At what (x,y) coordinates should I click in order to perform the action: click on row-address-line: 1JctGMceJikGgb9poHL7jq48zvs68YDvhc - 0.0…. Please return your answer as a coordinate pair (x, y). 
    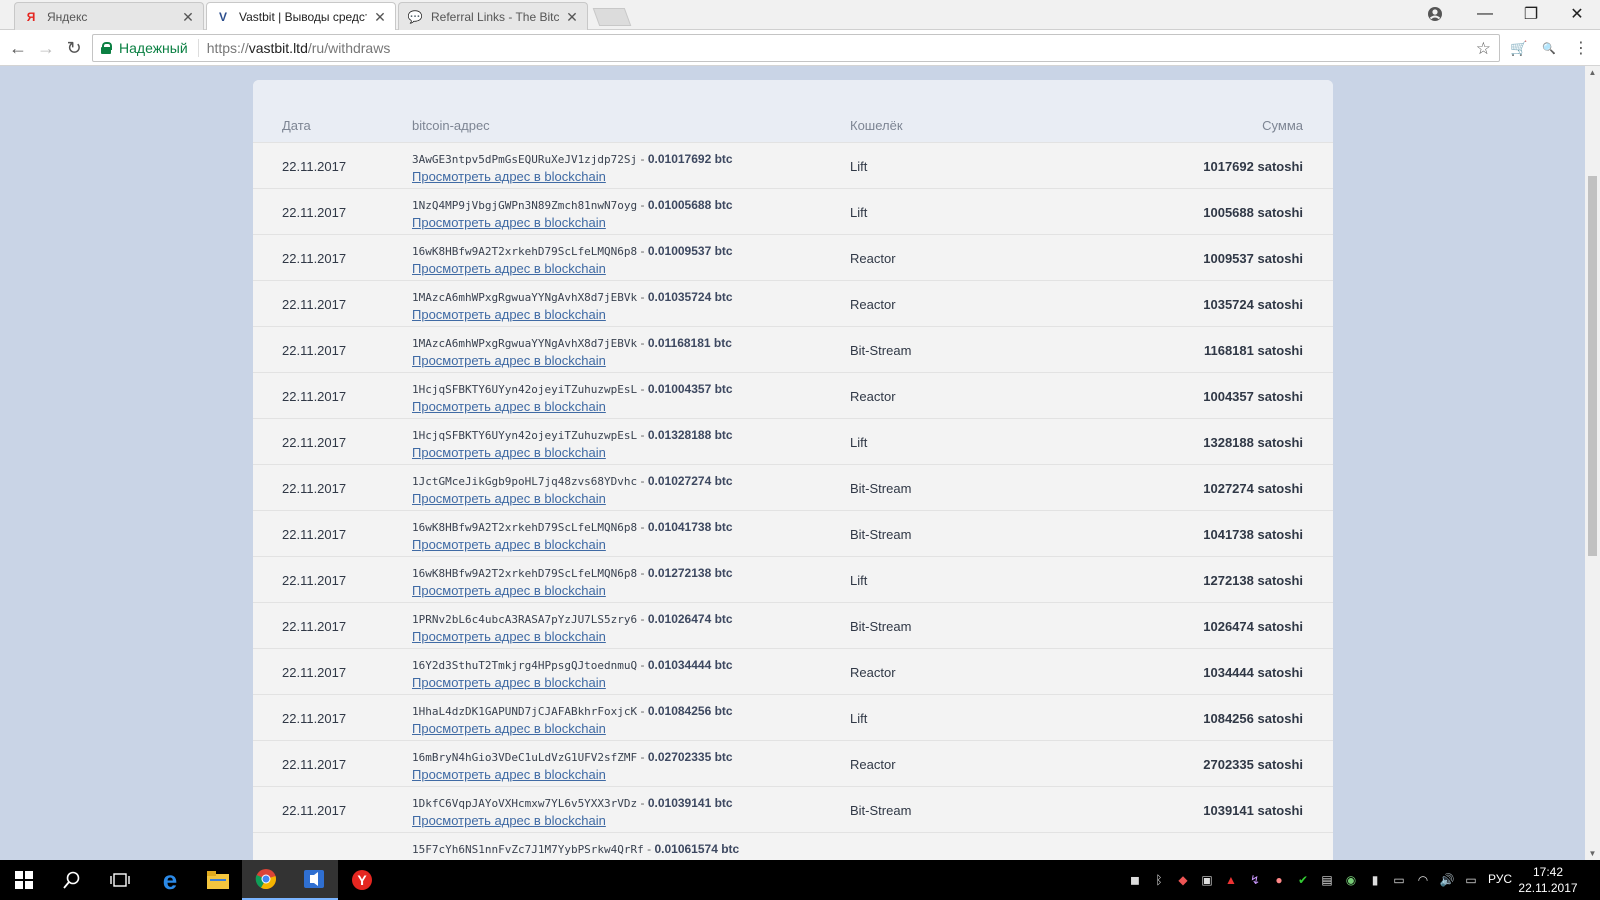
    Looking at the image, I should click on (572, 481).